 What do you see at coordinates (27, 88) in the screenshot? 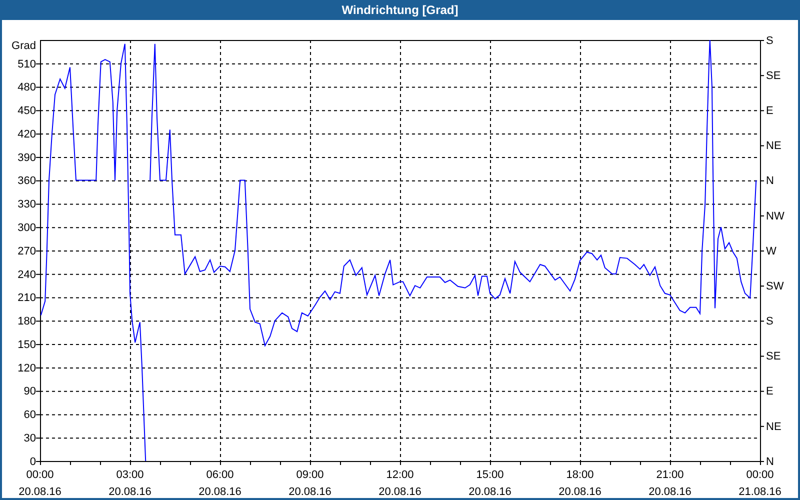
I see `y-axis-label: 480` at bounding box center [27, 88].